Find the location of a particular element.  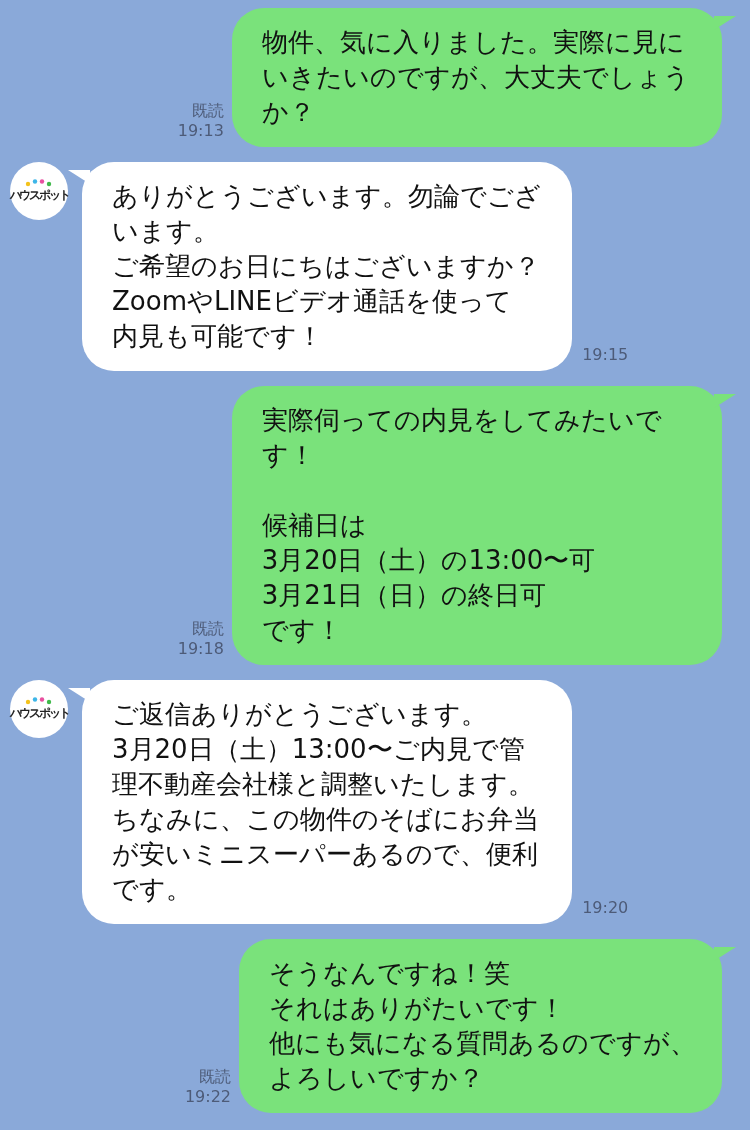

message-text: ありがとうございます。勿論でございます。 is located at coordinates (327, 214).